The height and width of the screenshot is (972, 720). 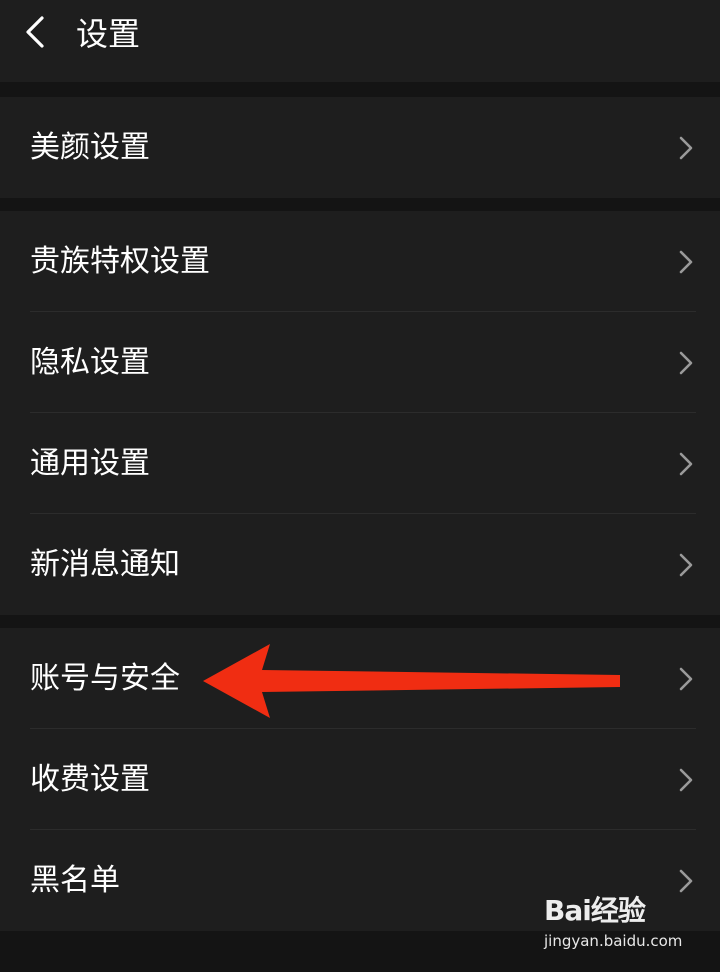 I want to click on settings-item-privacy: 隐私设置, so click(x=360, y=362).